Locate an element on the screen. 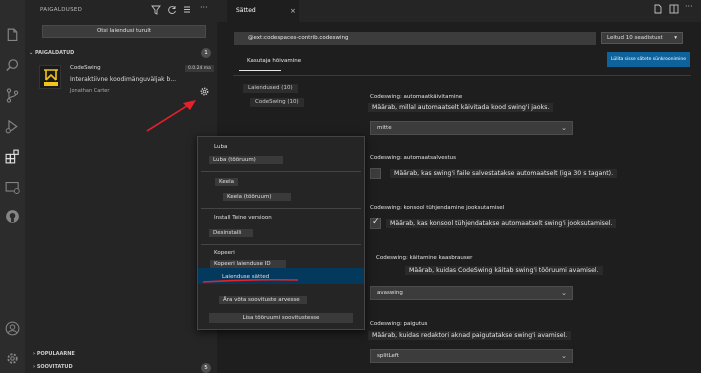 This screenshot has width=701, height=373. menu-item-copy: Kopeeri is located at coordinates (224, 253).